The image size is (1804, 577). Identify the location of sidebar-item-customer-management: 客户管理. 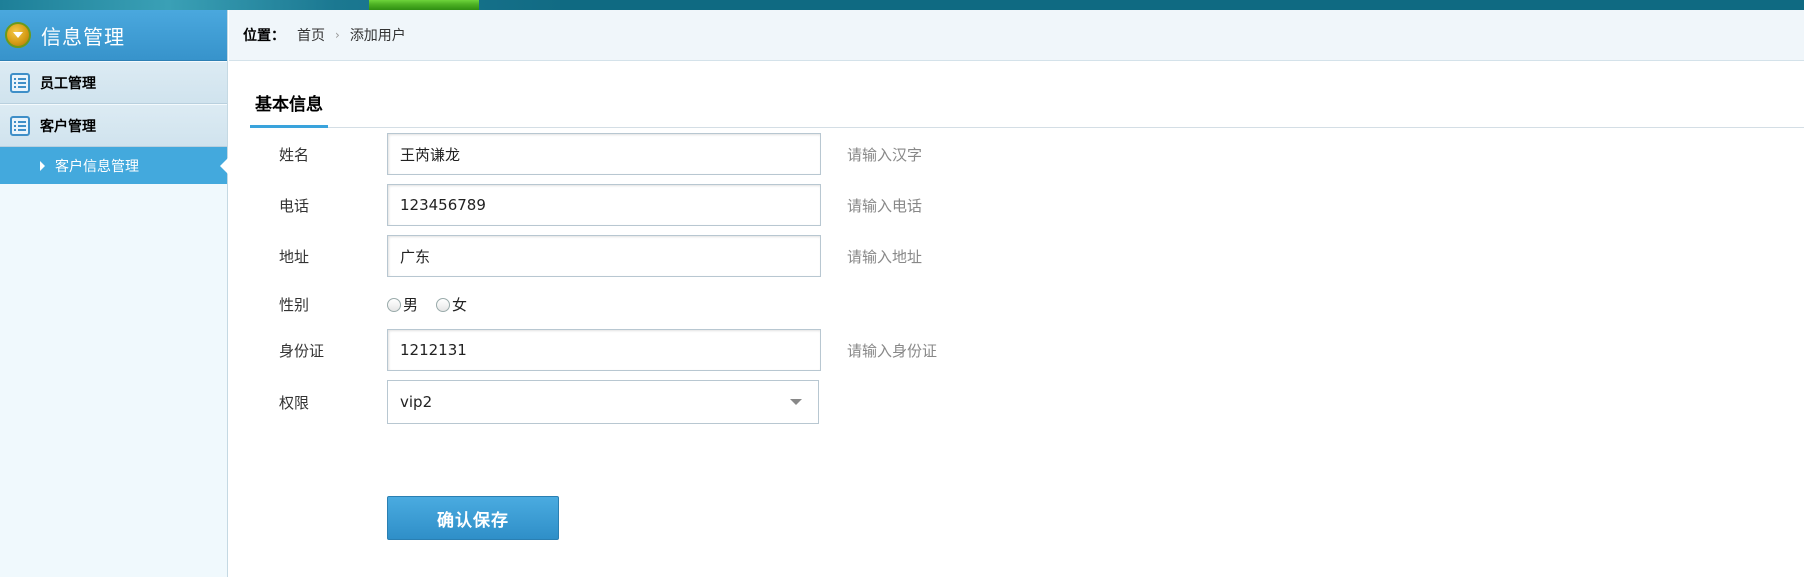
(113, 125).